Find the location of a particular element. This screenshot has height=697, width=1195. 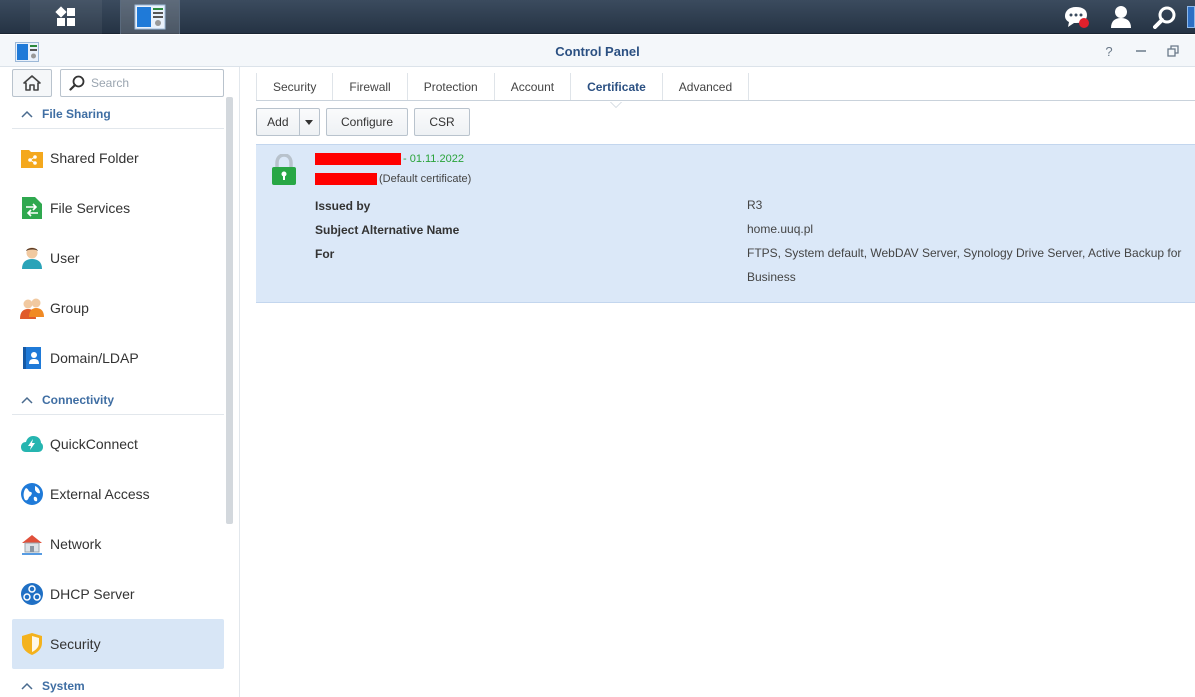

shared-folder-icon is located at coordinates (32, 158).